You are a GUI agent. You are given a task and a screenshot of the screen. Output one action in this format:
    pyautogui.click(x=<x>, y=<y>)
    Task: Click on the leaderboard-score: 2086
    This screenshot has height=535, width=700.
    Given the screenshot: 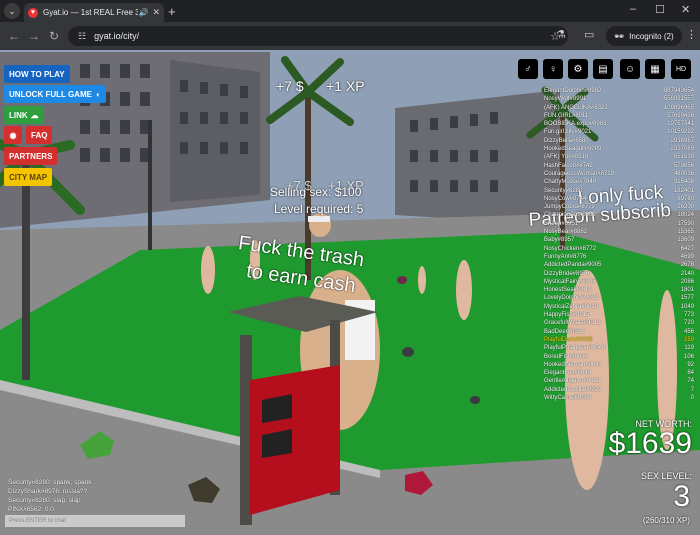 What is the action you would take?
    pyautogui.click(x=687, y=281)
    